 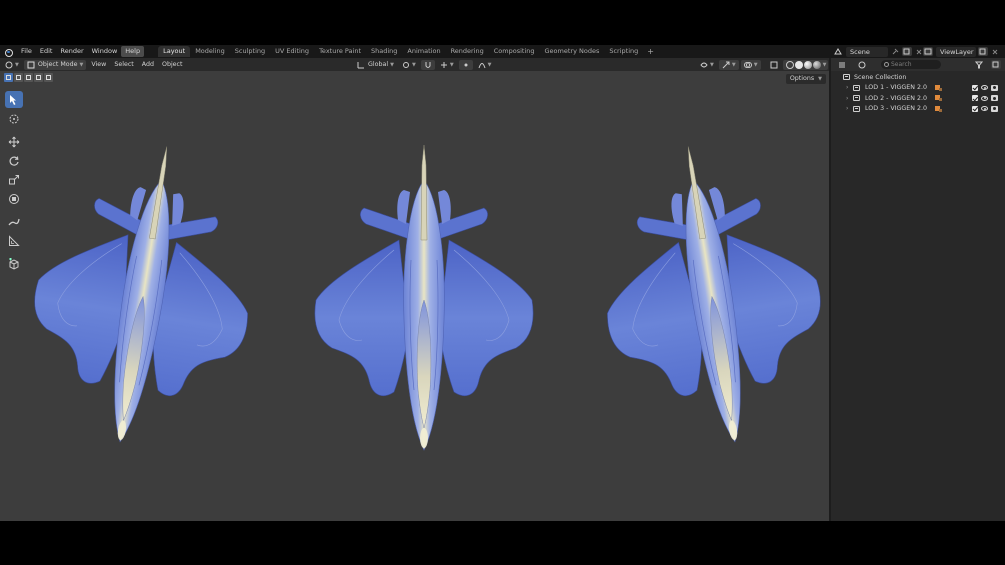 What do you see at coordinates (384, 51) in the screenshot?
I see `tab-shading: Shading` at bounding box center [384, 51].